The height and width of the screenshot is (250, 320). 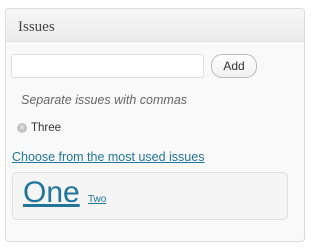 What do you see at coordinates (46, 128) in the screenshot?
I see `tag-label: Three` at bounding box center [46, 128].